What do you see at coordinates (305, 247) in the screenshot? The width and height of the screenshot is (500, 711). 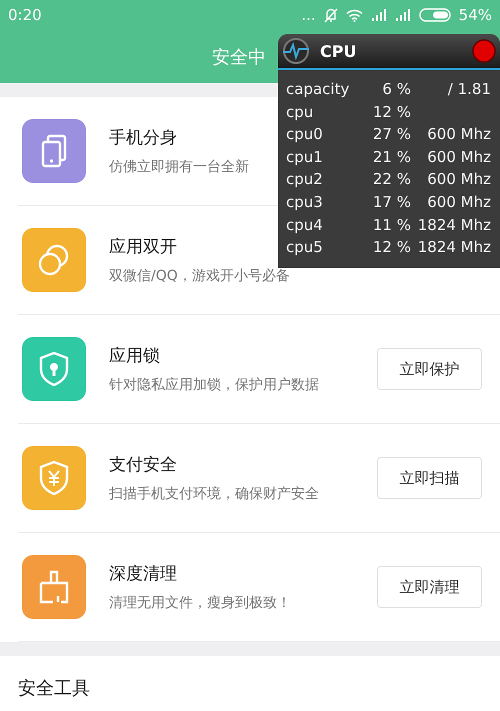 I see `cpu-name: cpu5` at bounding box center [305, 247].